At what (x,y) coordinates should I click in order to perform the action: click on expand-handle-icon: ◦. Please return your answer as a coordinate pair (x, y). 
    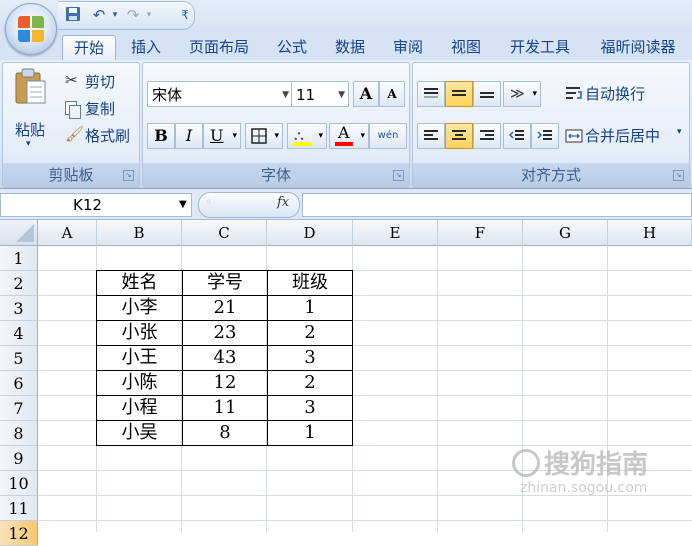
    Looking at the image, I should click on (208, 202).